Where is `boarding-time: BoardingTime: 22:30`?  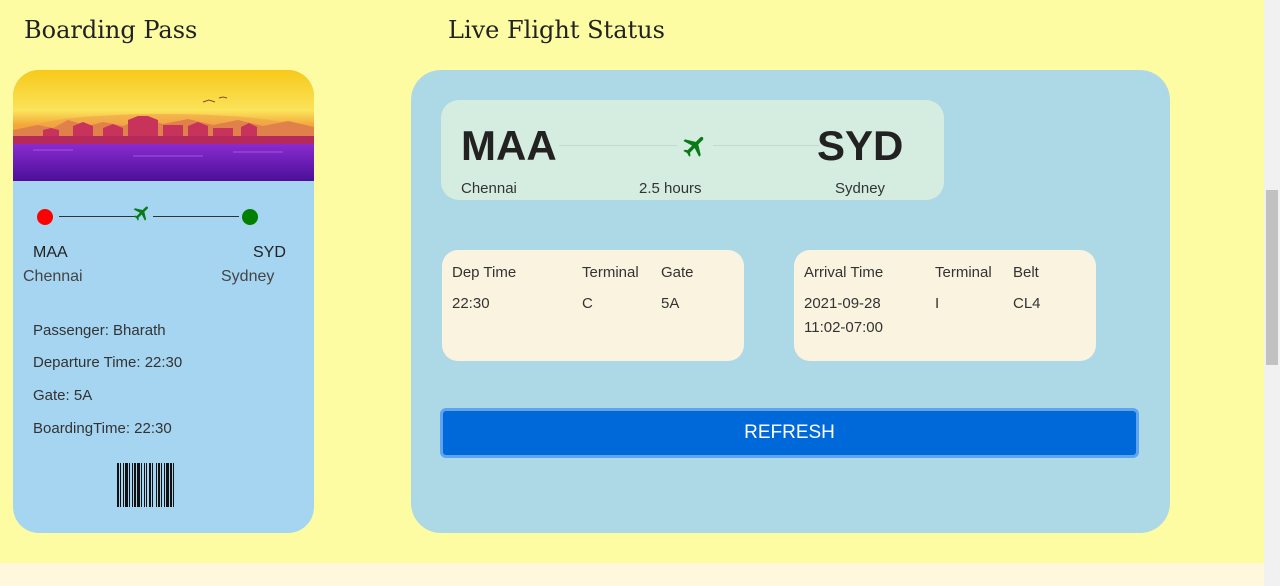 boarding-time: BoardingTime: 22:30 is located at coordinates (102, 428).